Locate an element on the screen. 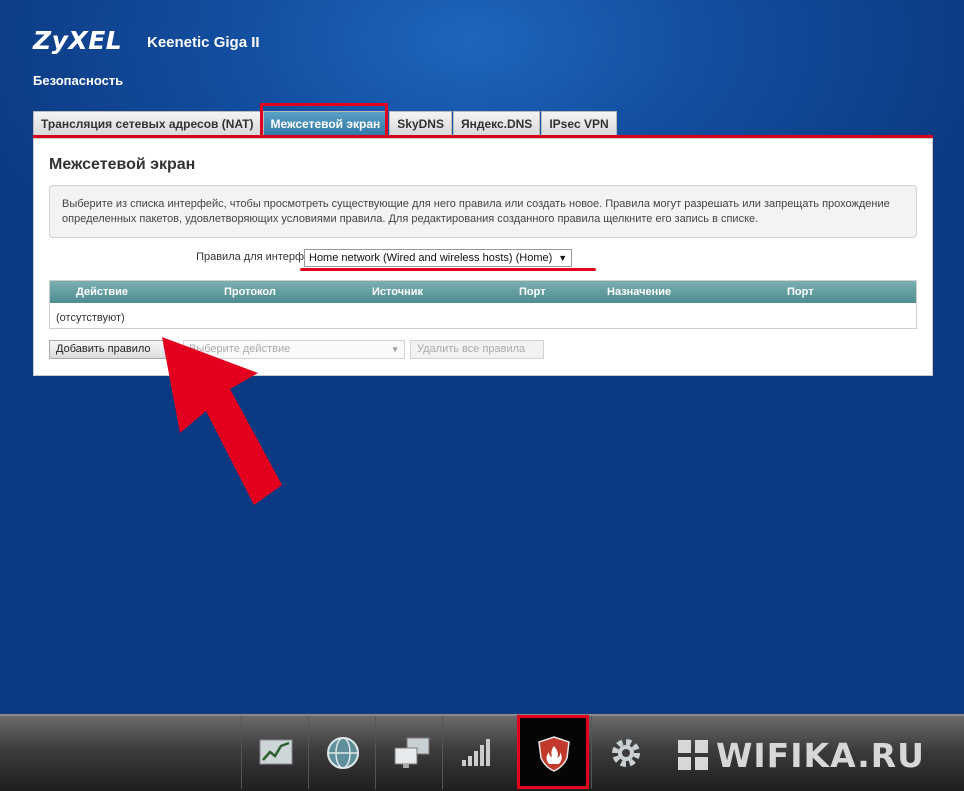 The height and width of the screenshot is (791, 964). delete-all-rules-button: Удалить все правила is located at coordinates (477, 349).